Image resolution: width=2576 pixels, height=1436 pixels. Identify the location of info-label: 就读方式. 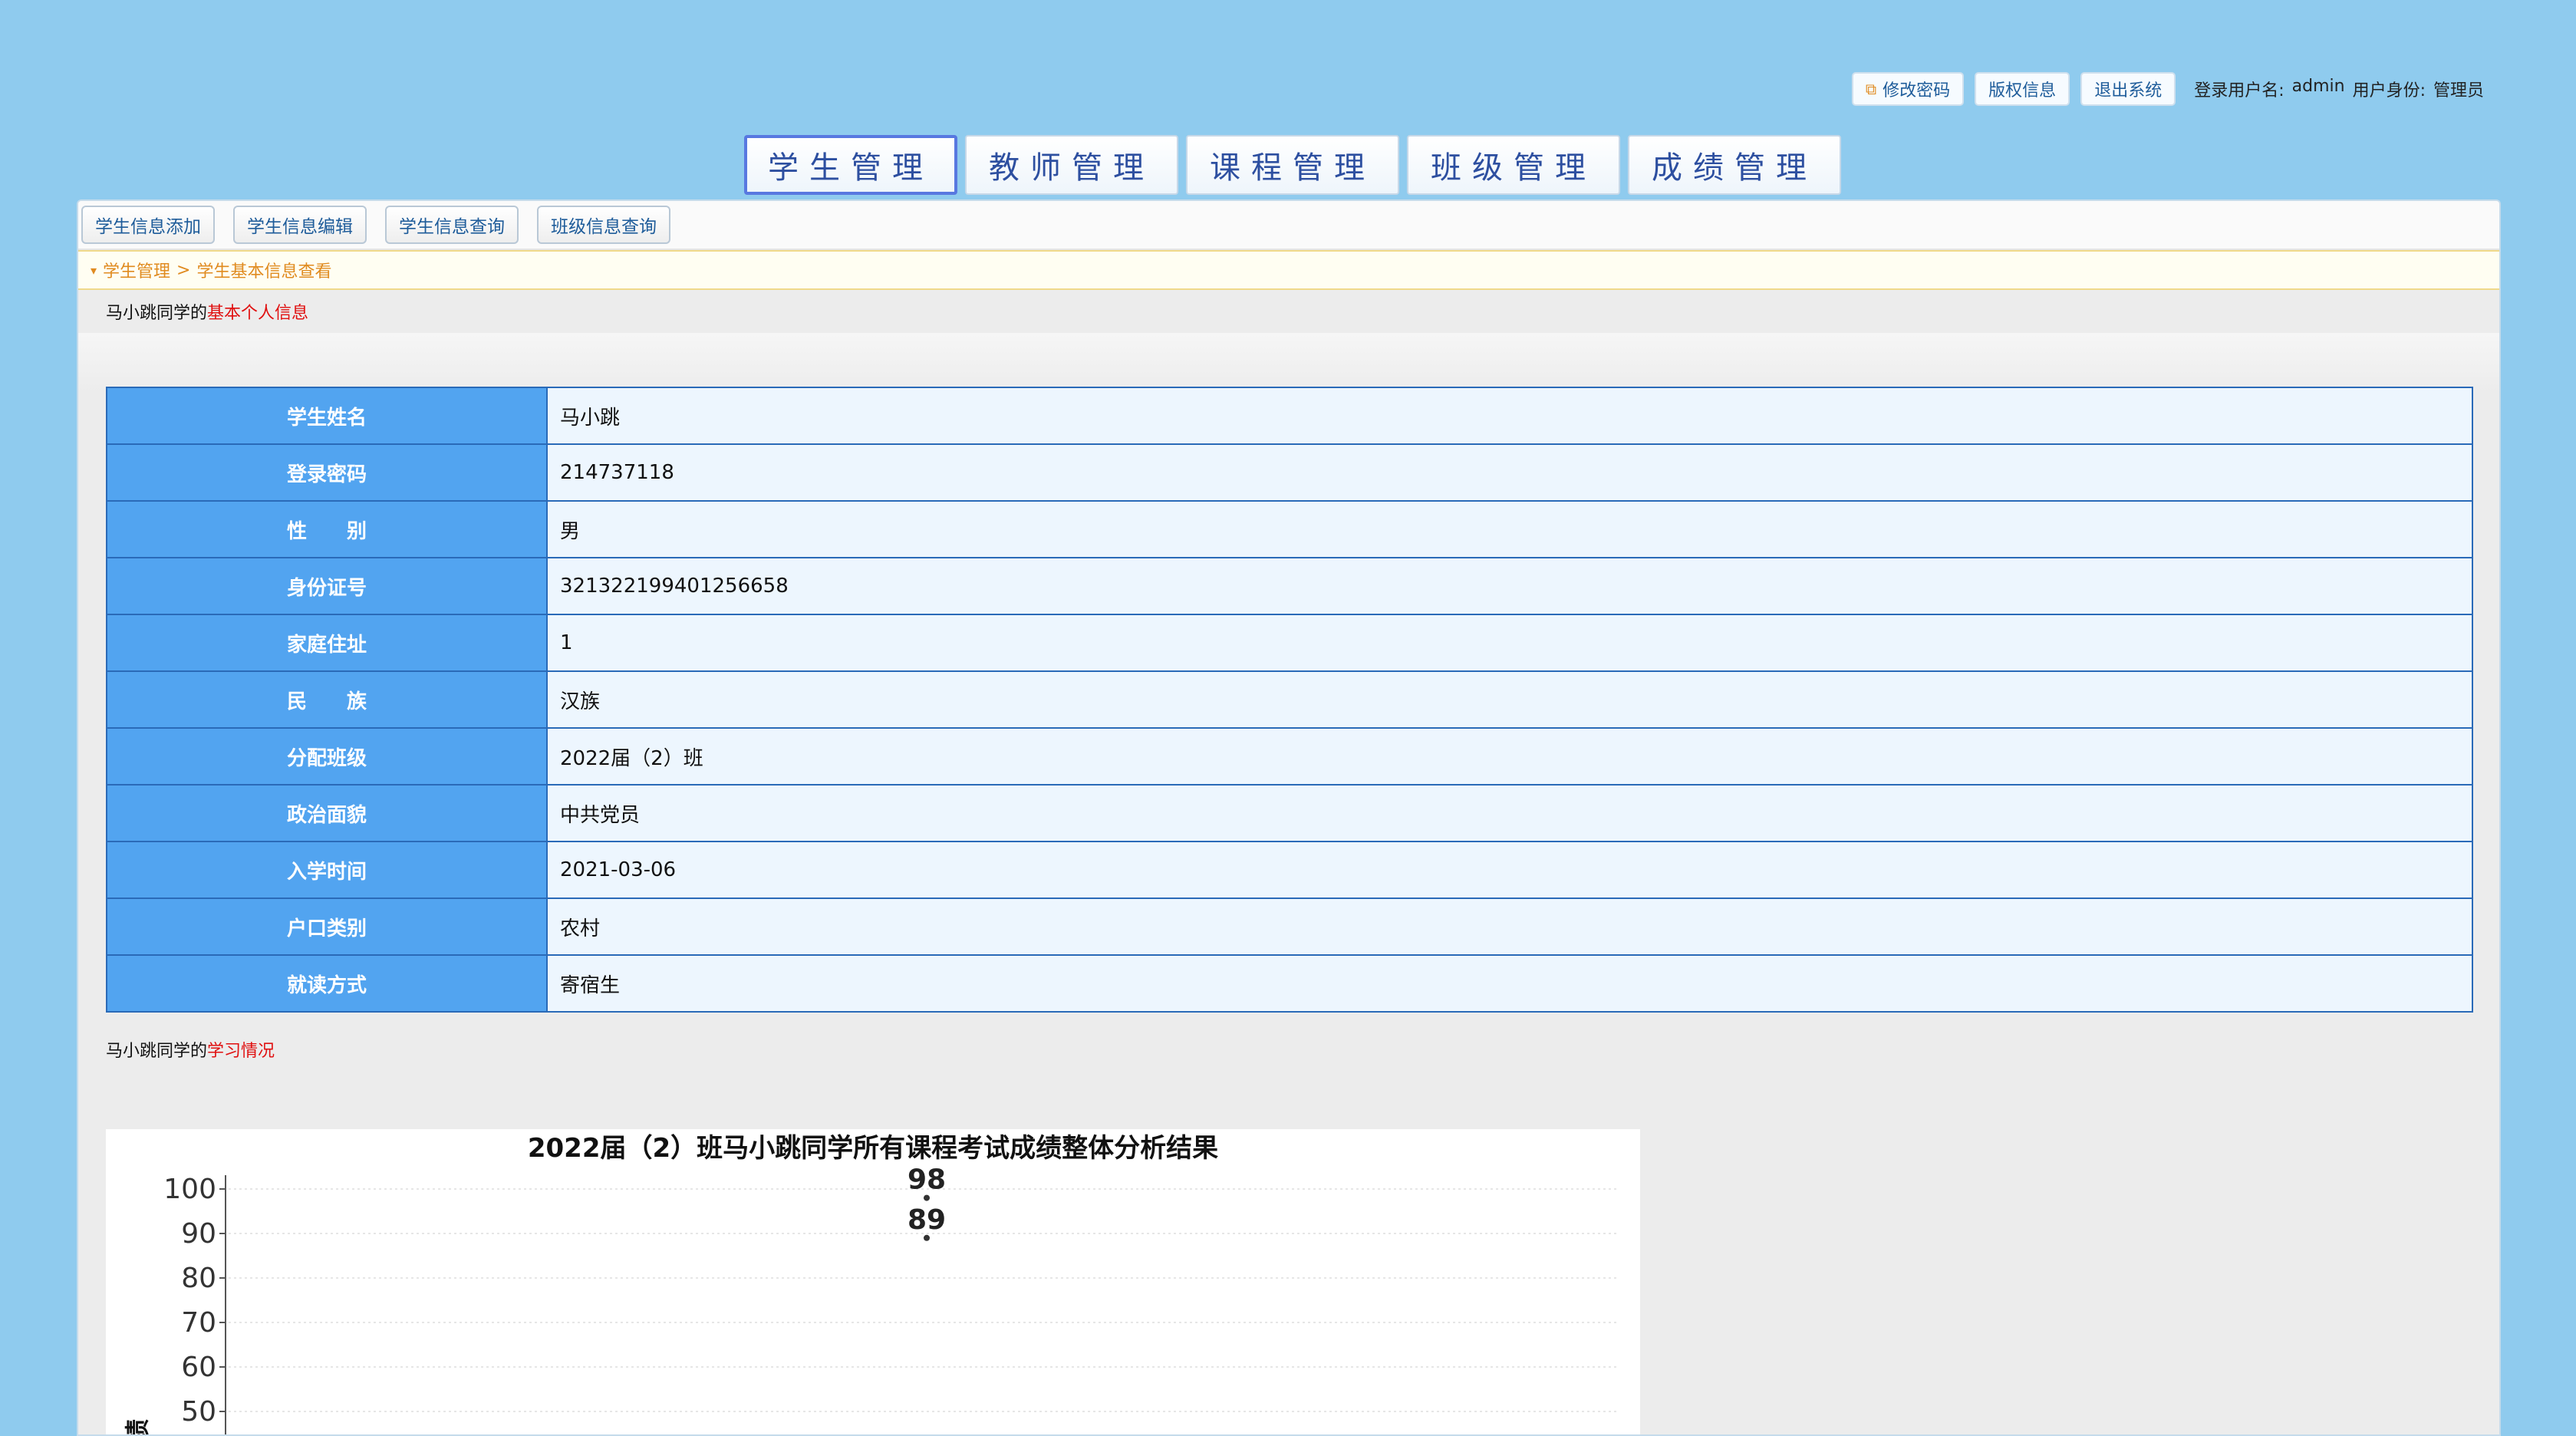
(327, 984).